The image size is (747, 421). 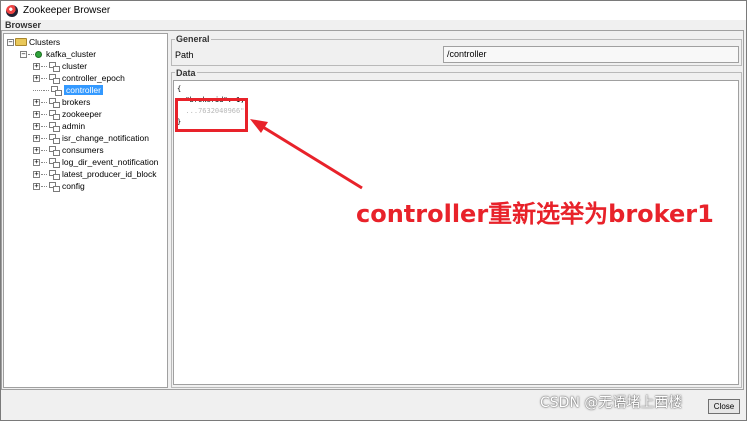 What do you see at coordinates (724, 406) in the screenshot?
I see `close-button: Close` at bounding box center [724, 406].